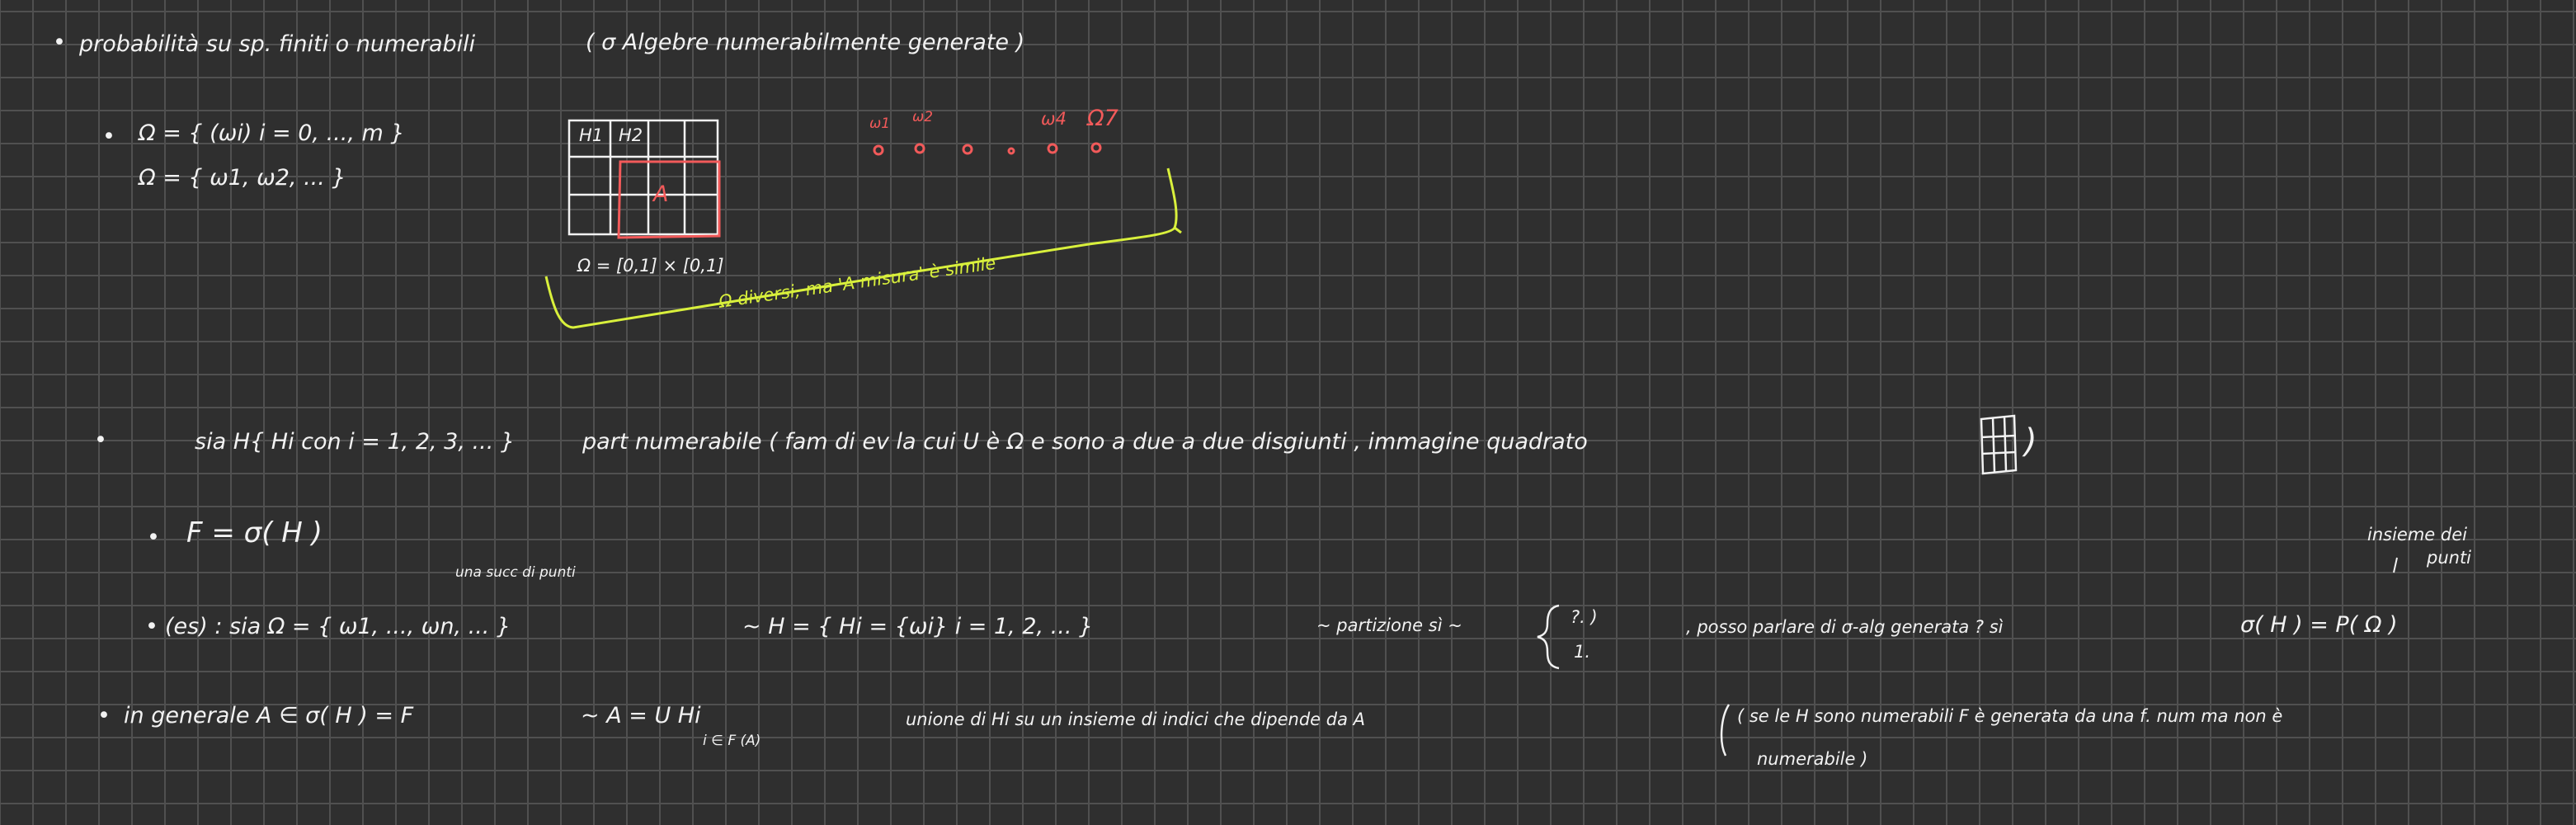 This screenshot has height=825, width=2576. Describe the element at coordinates (269, 715) in the screenshot. I see `general-part1: in generale A ∈ σ( H ) = F` at that location.